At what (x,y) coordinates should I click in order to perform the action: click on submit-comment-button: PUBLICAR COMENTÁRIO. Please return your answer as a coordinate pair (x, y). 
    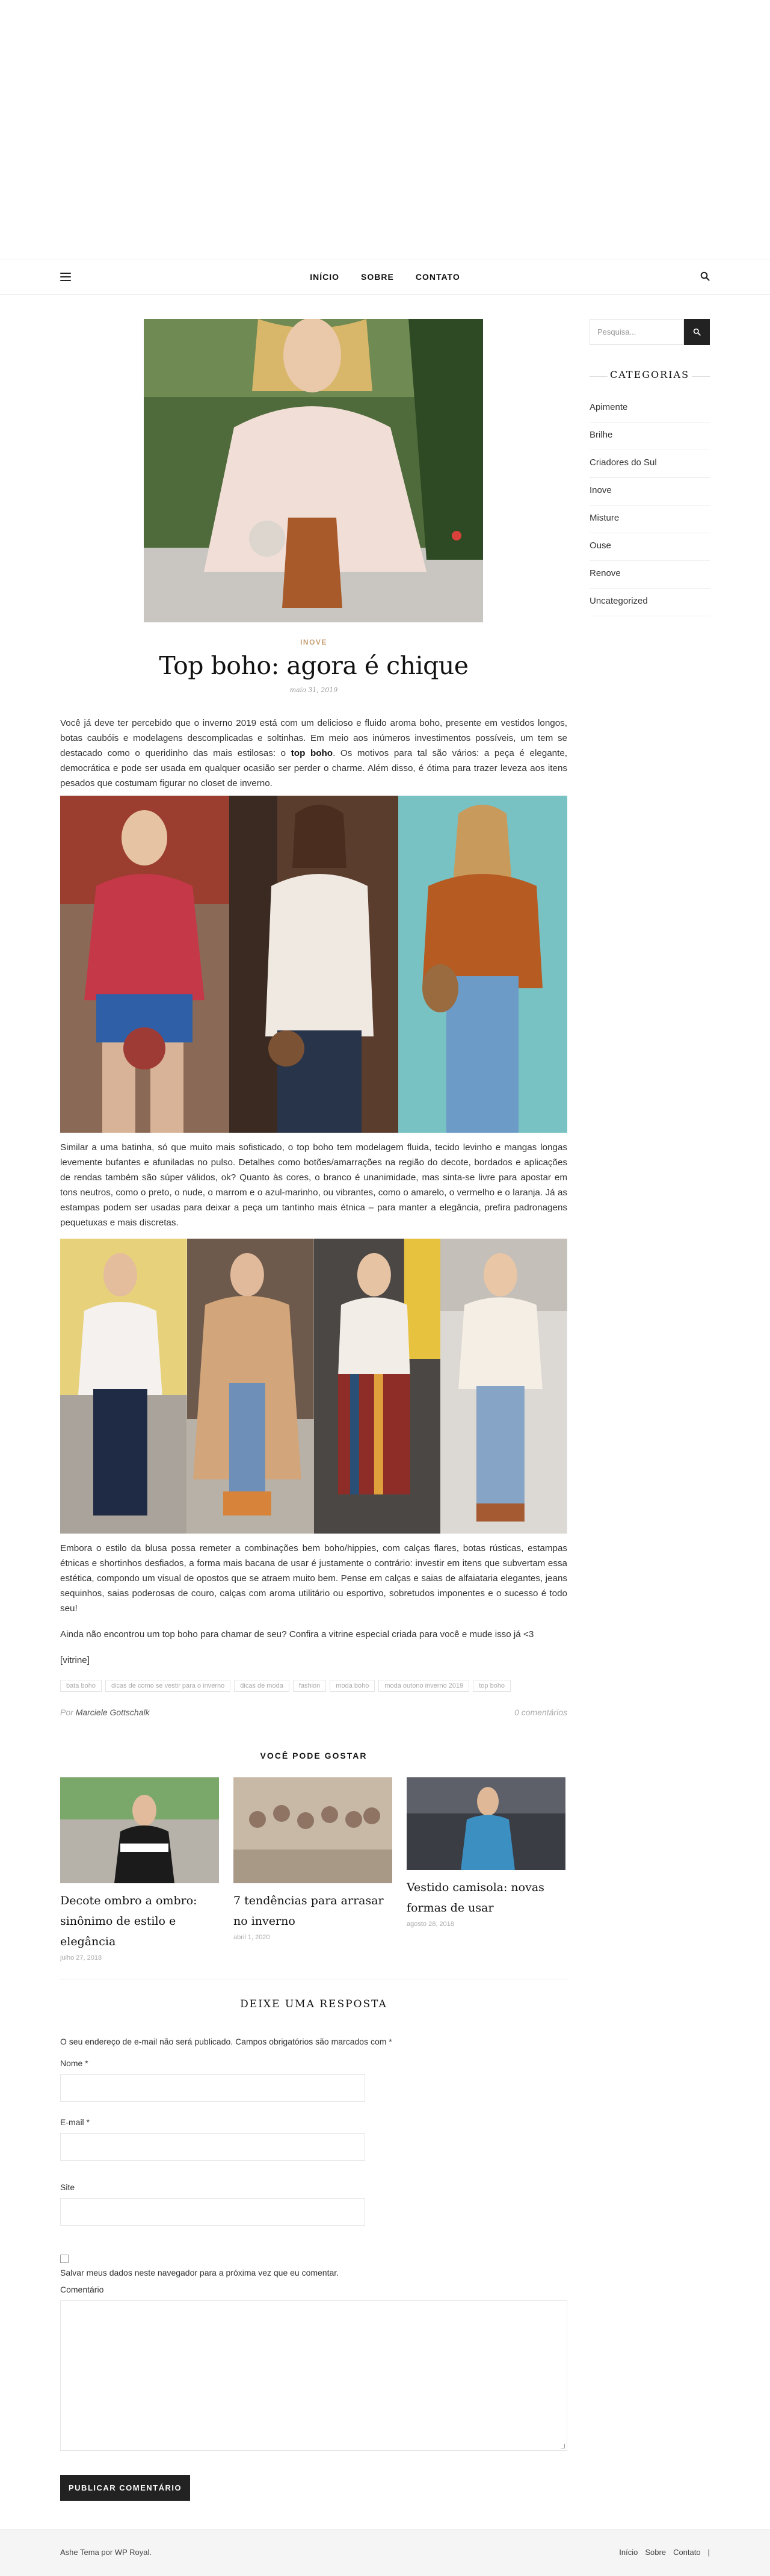
    Looking at the image, I should click on (125, 2488).